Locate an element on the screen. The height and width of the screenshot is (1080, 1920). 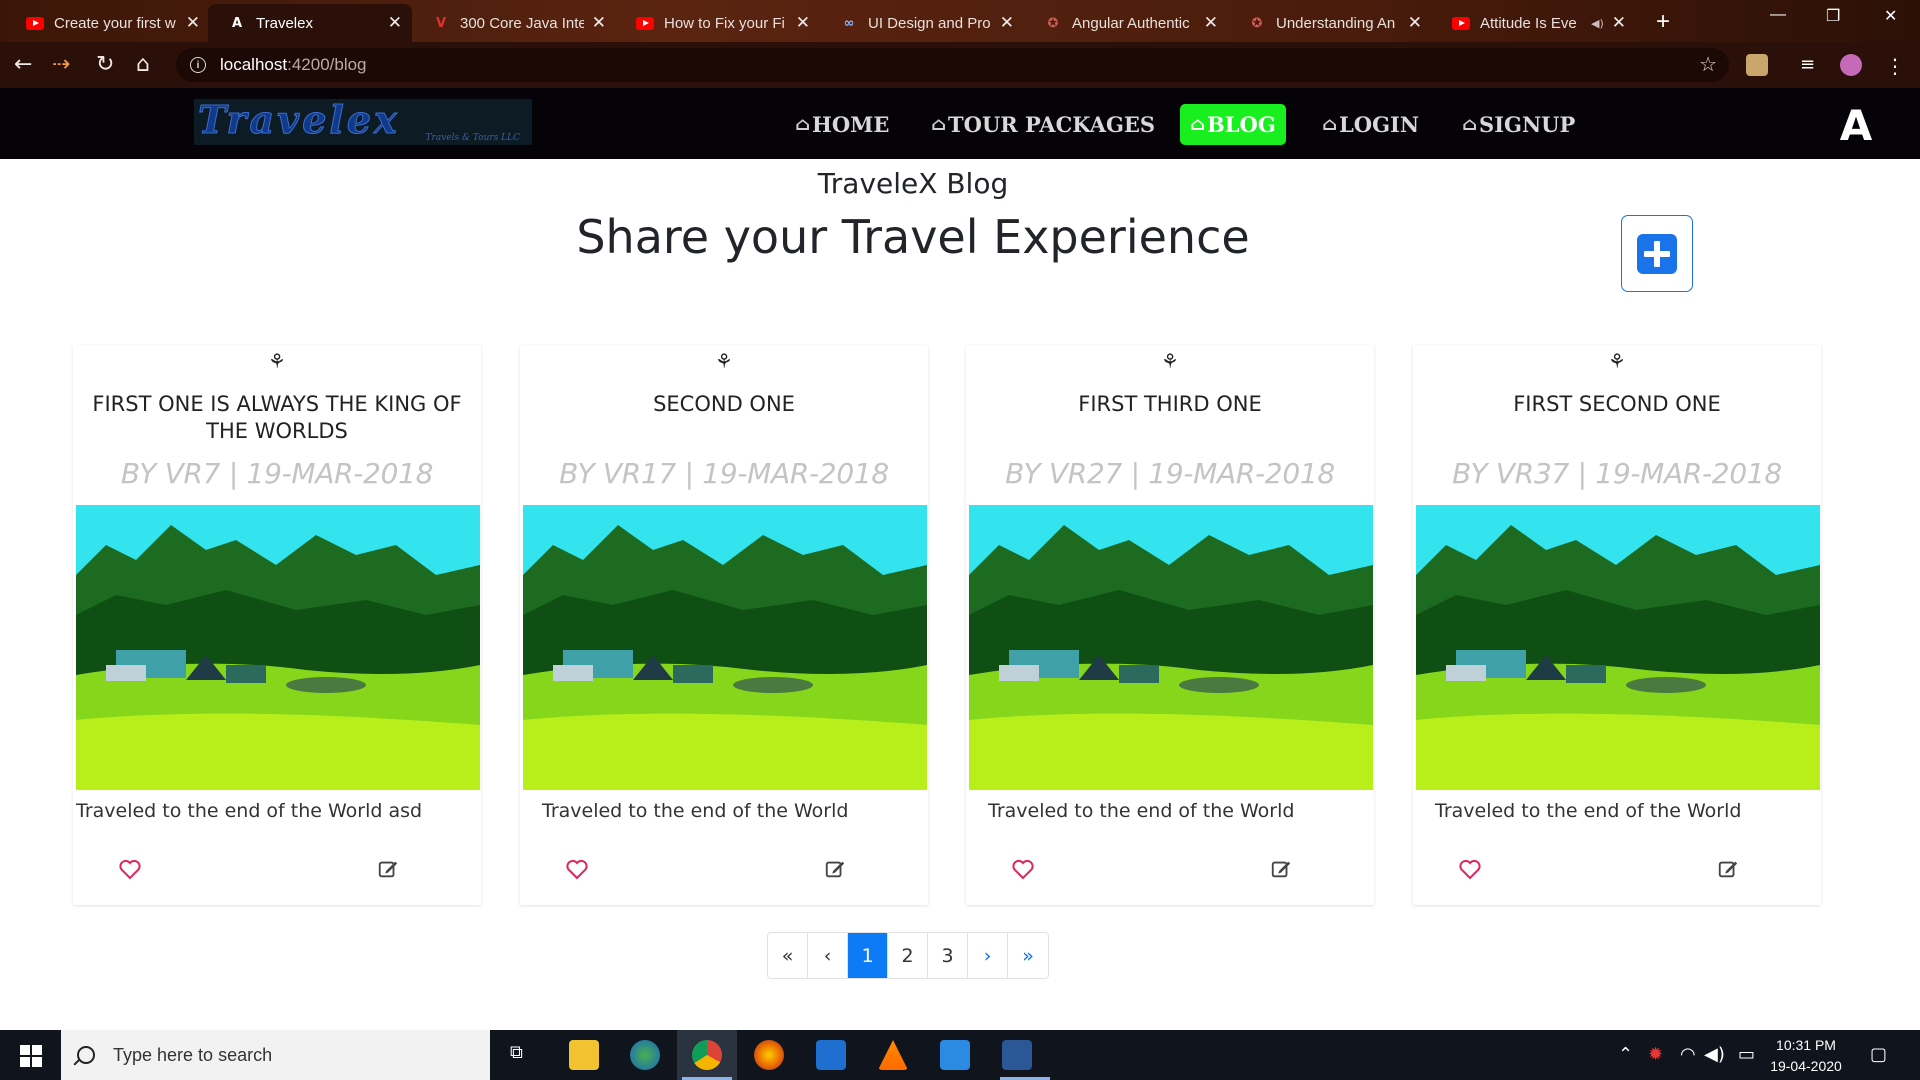
tab-title: Understanding An is located at coordinates (1336, 23).